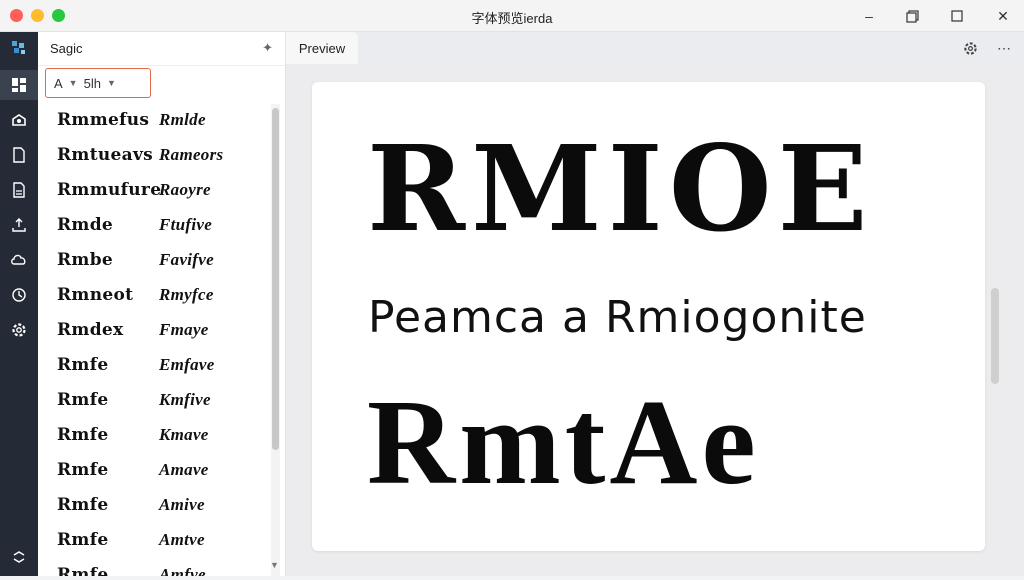 This screenshot has width=1024, height=580. I want to click on font-filter-dropdown: A ▼ 5lh ▼, so click(98, 83).